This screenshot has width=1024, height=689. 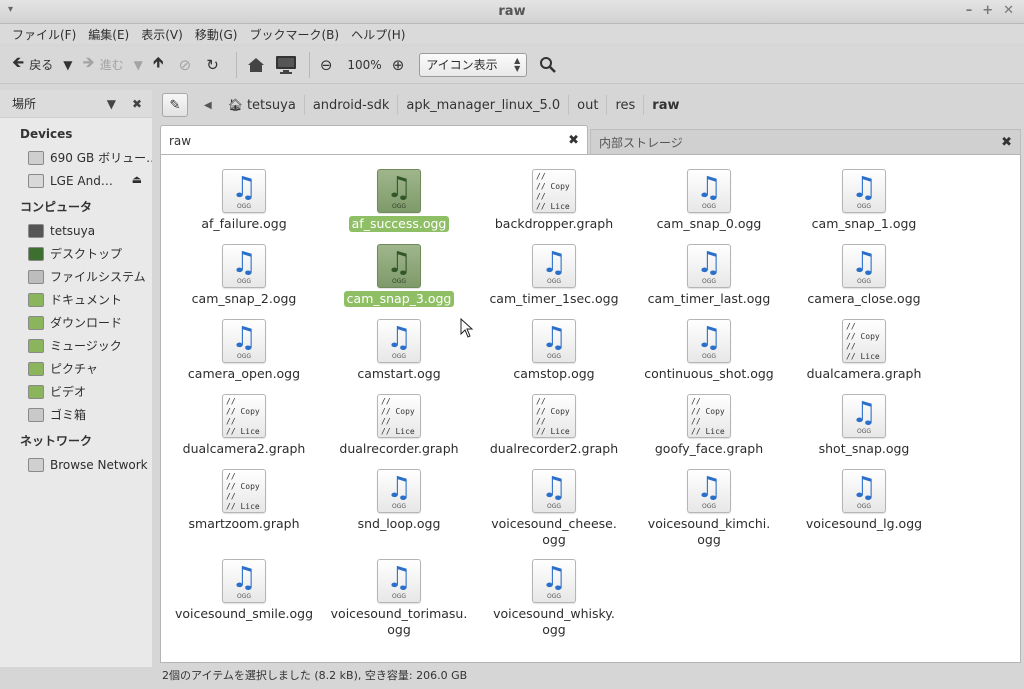 What do you see at coordinates (548, 65) in the screenshot?
I see `search-button` at bounding box center [548, 65].